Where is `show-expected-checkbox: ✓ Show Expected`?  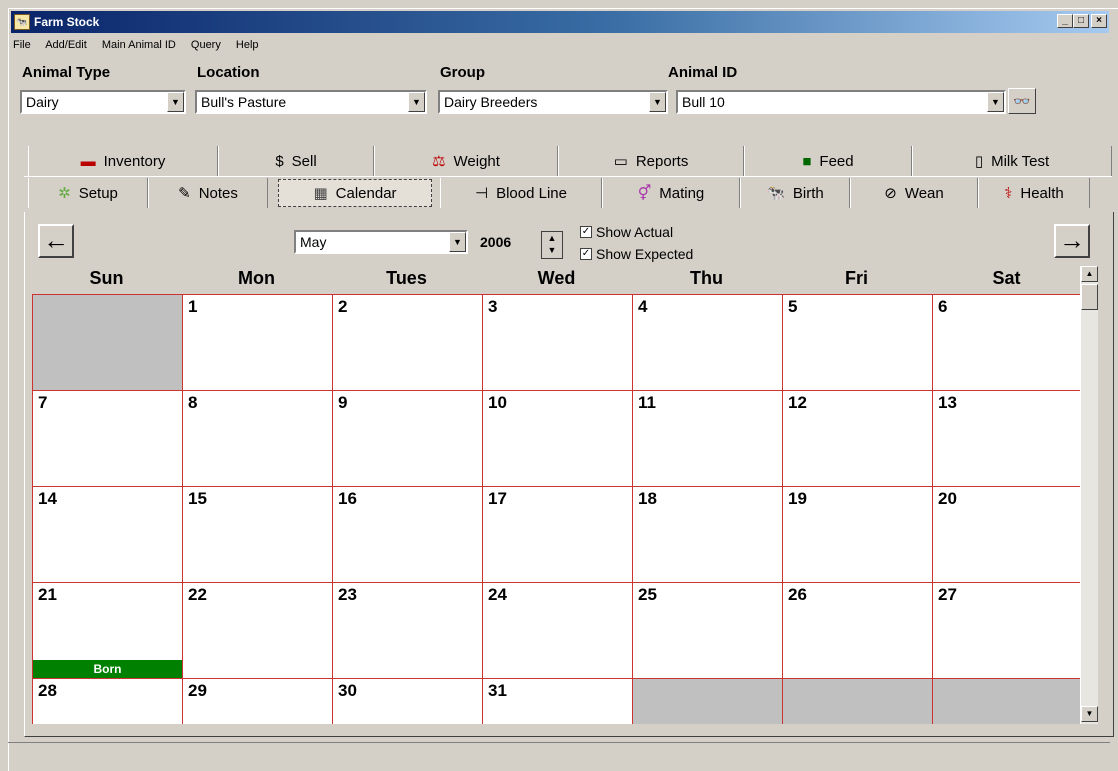 show-expected-checkbox: ✓ Show Expected is located at coordinates (636, 254).